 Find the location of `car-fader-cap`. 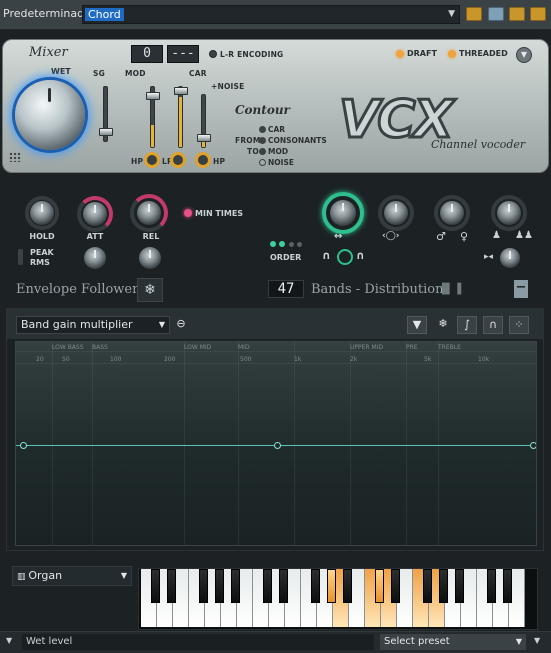

car-fader-cap is located at coordinates (181, 91).